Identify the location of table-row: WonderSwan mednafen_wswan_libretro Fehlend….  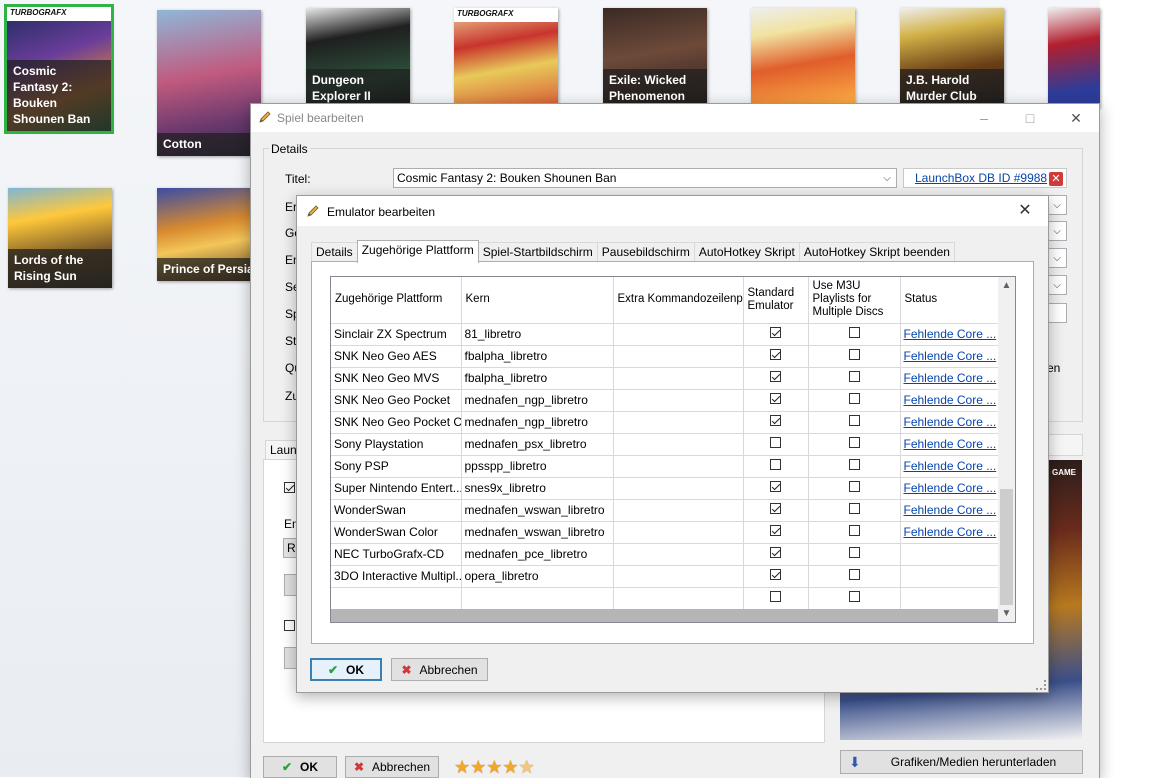
(665, 510).